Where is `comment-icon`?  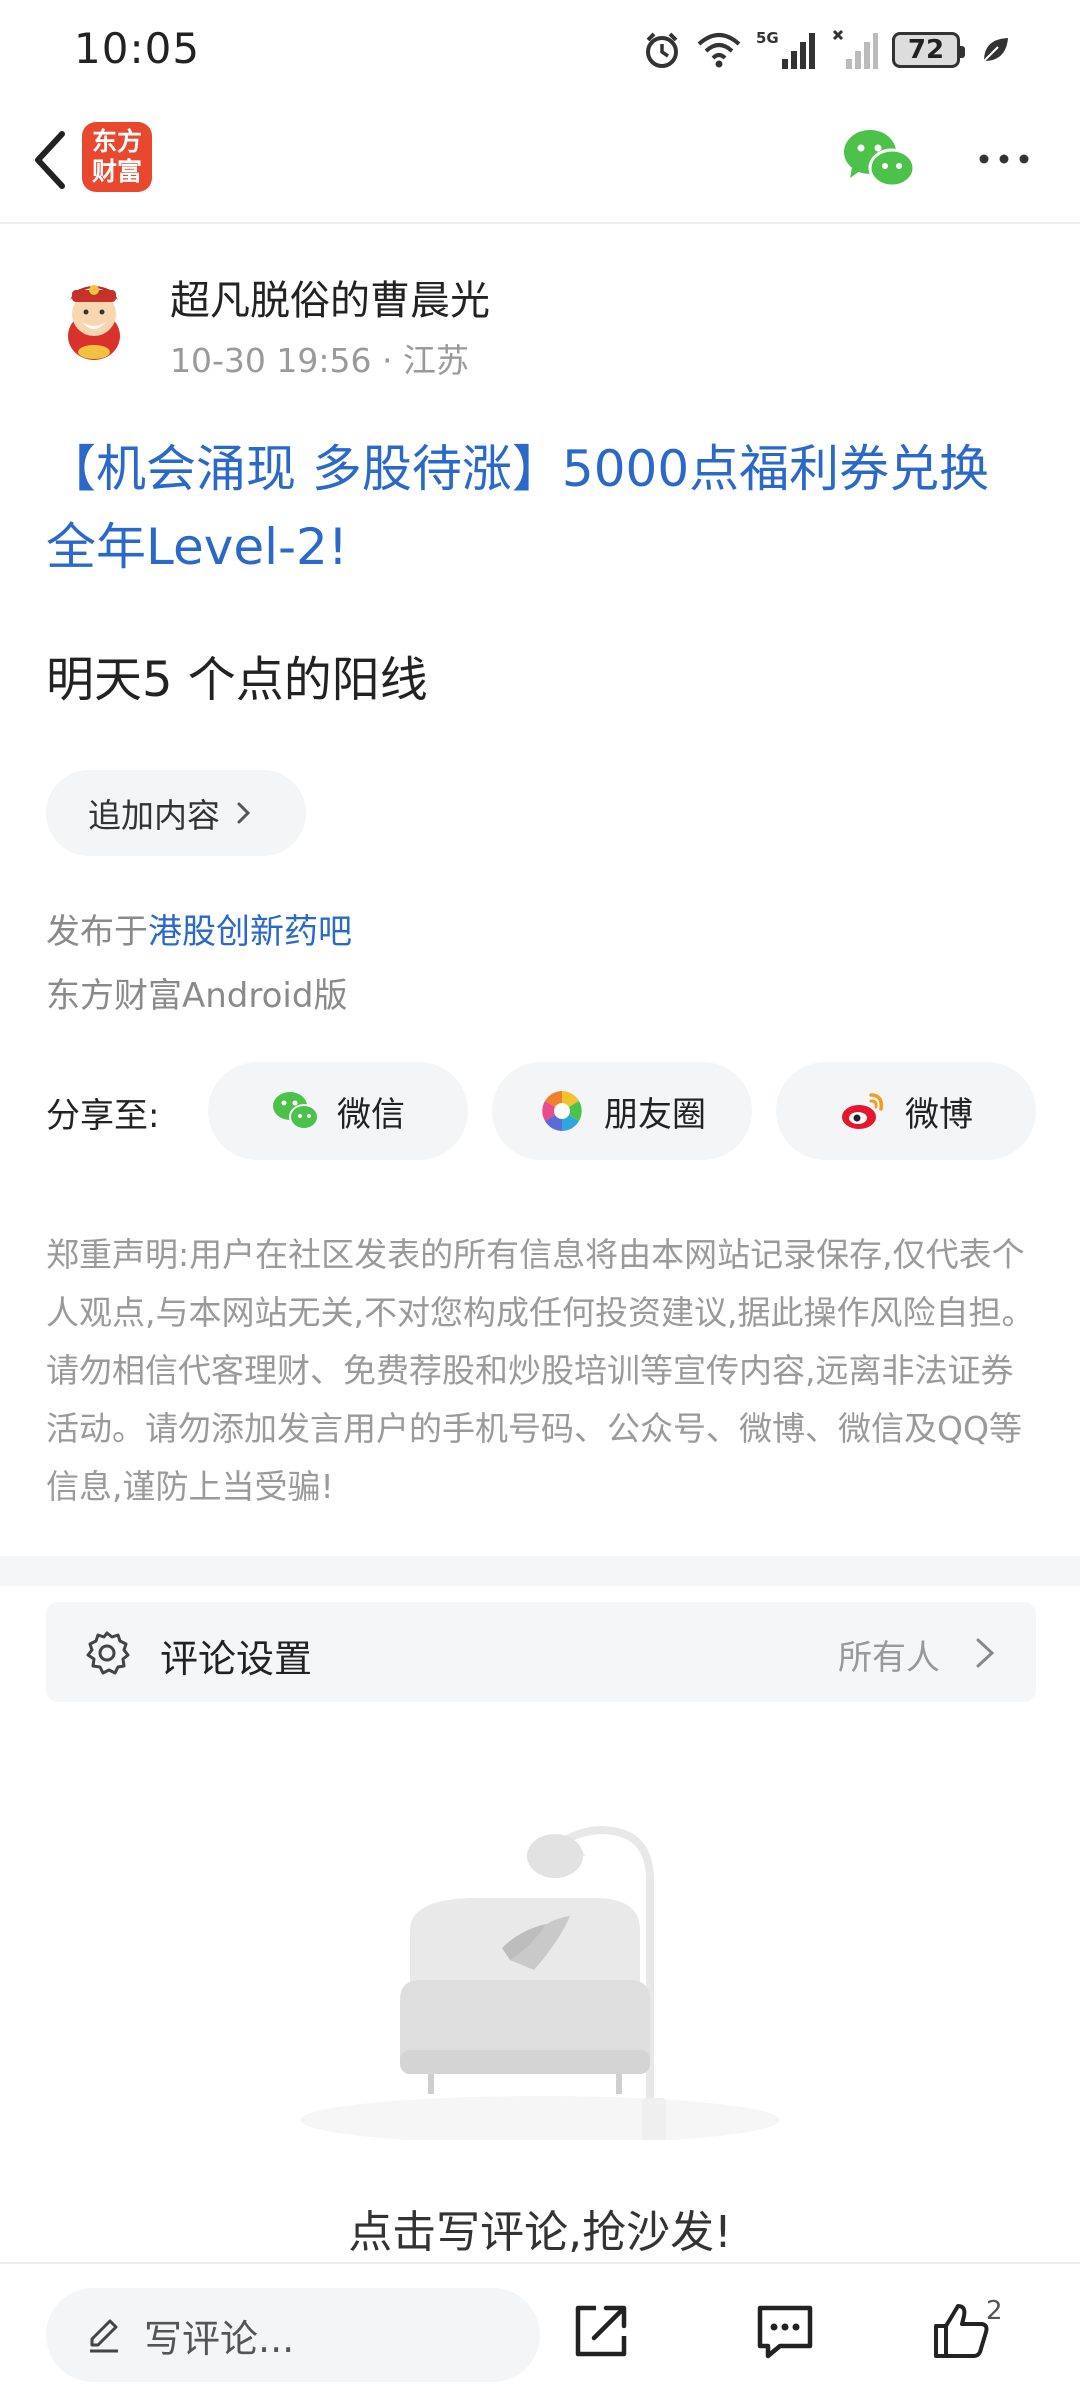 comment-icon is located at coordinates (785, 2331).